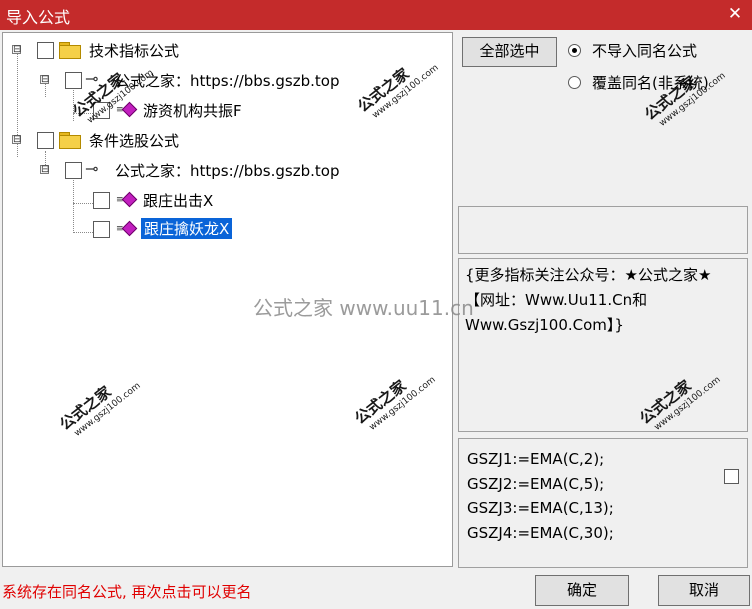 The image size is (752, 609). I want to click on select-all-button: 全部选中, so click(509, 52).